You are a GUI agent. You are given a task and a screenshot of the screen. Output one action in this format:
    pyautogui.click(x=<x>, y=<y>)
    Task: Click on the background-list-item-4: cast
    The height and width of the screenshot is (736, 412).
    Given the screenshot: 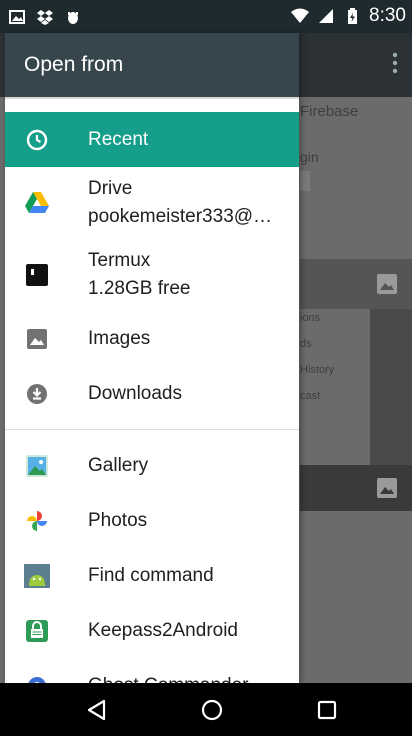 What is the action you would take?
    pyautogui.click(x=310, y=396)
    